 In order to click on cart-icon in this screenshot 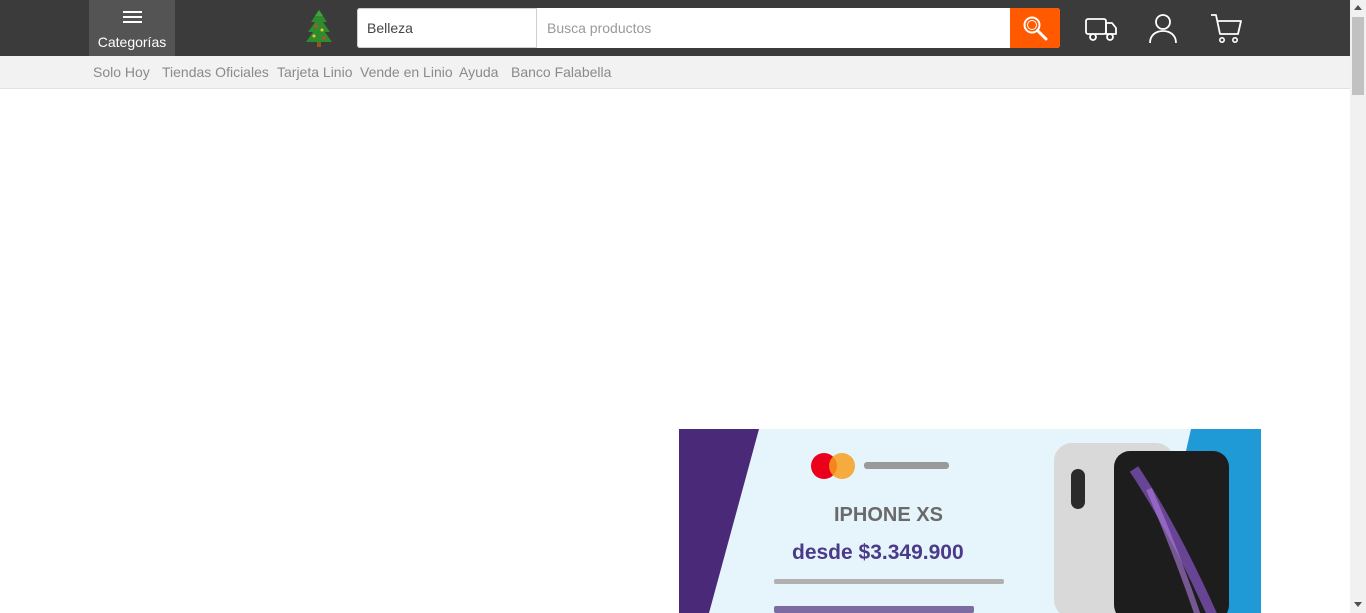, I will do `click(1226, 28)`.